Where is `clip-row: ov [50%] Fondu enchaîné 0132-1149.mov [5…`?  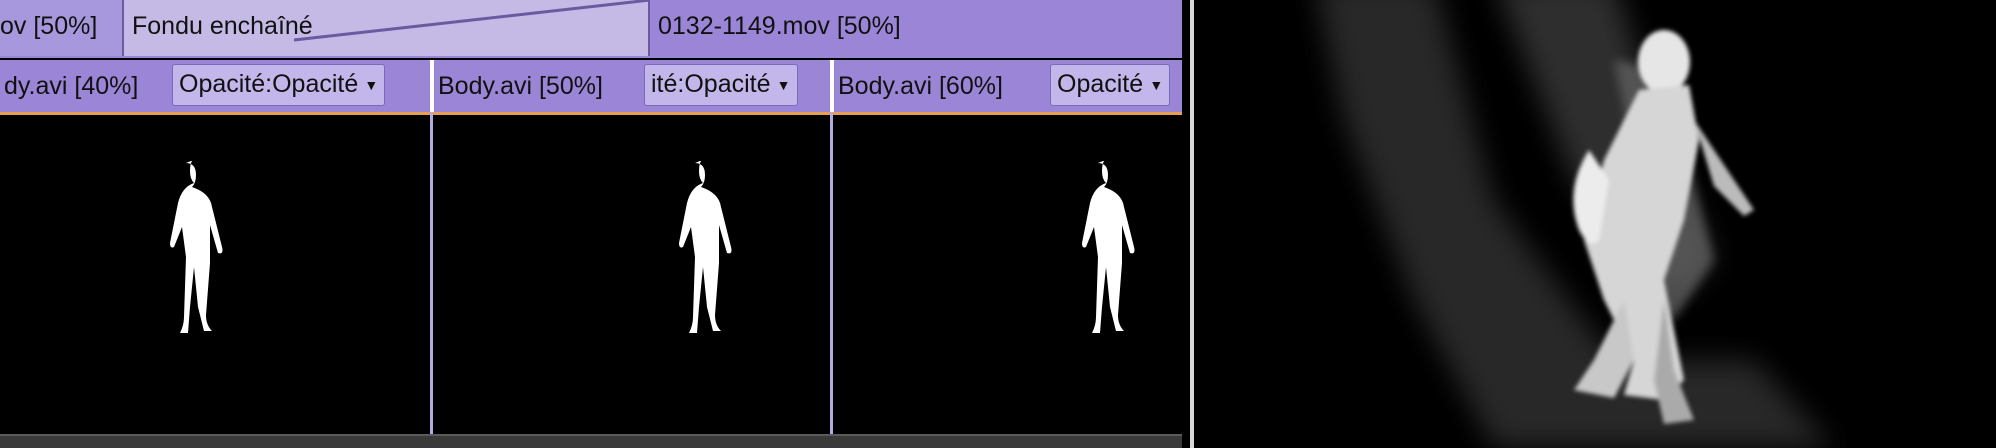
clip-row: ov [50%] Fondu enchaîné 0132-1149.mov [5… is located at coordinates (591, 29).